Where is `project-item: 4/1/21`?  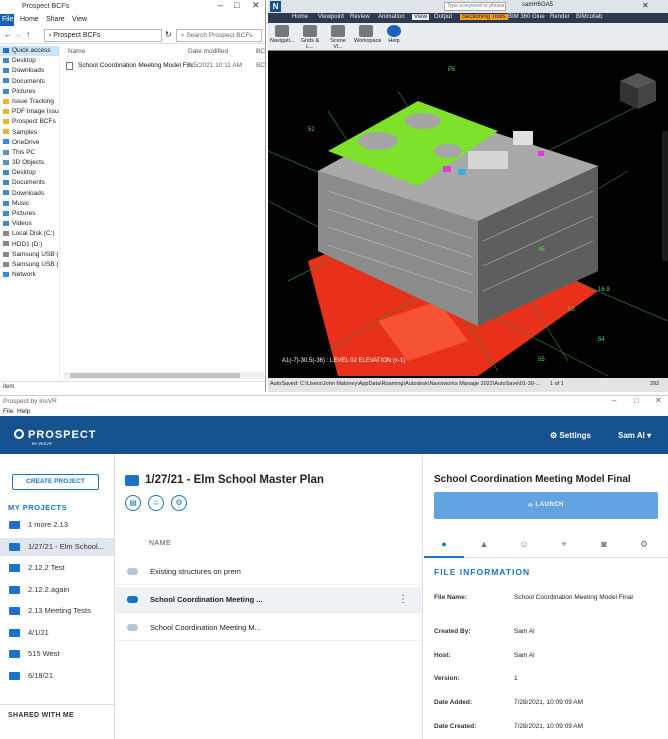 project-item: 4/1/21 is located at coordinates (57, 633).